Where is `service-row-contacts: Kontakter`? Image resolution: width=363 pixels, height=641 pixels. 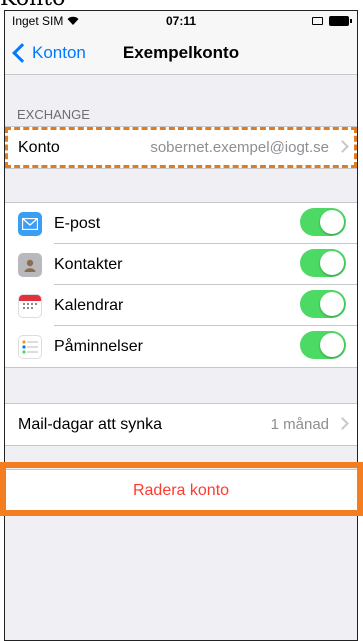 service-row-contacts: Kontakter is located at coordinates (181, 264).